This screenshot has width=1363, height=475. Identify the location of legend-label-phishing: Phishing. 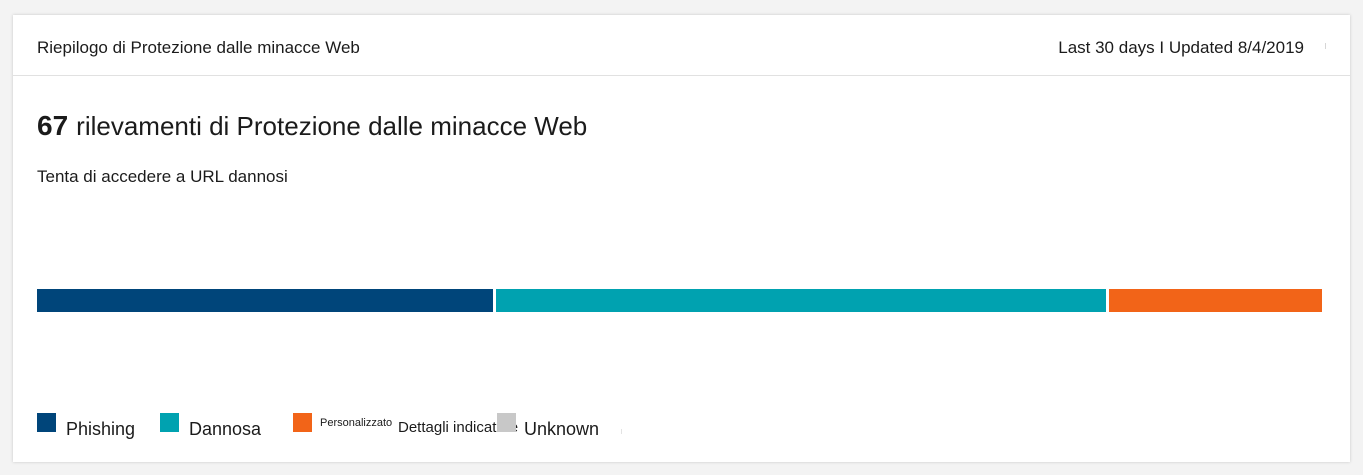
(101, 429).